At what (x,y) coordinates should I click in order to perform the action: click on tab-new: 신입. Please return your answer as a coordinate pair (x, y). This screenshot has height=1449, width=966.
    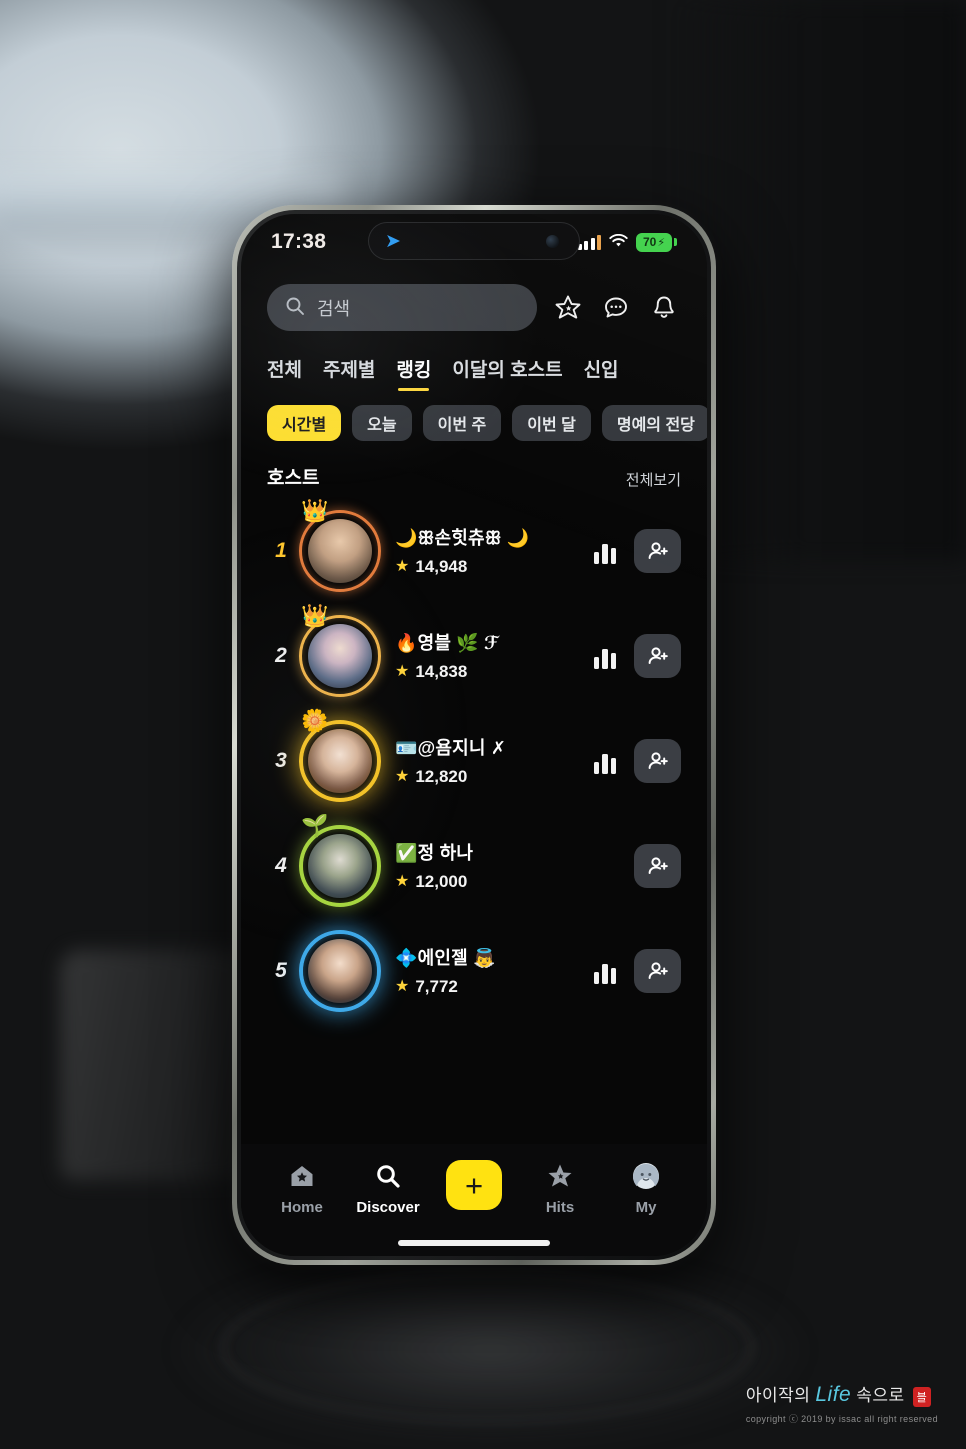
    Looking at the image, I should click on (601, 373).